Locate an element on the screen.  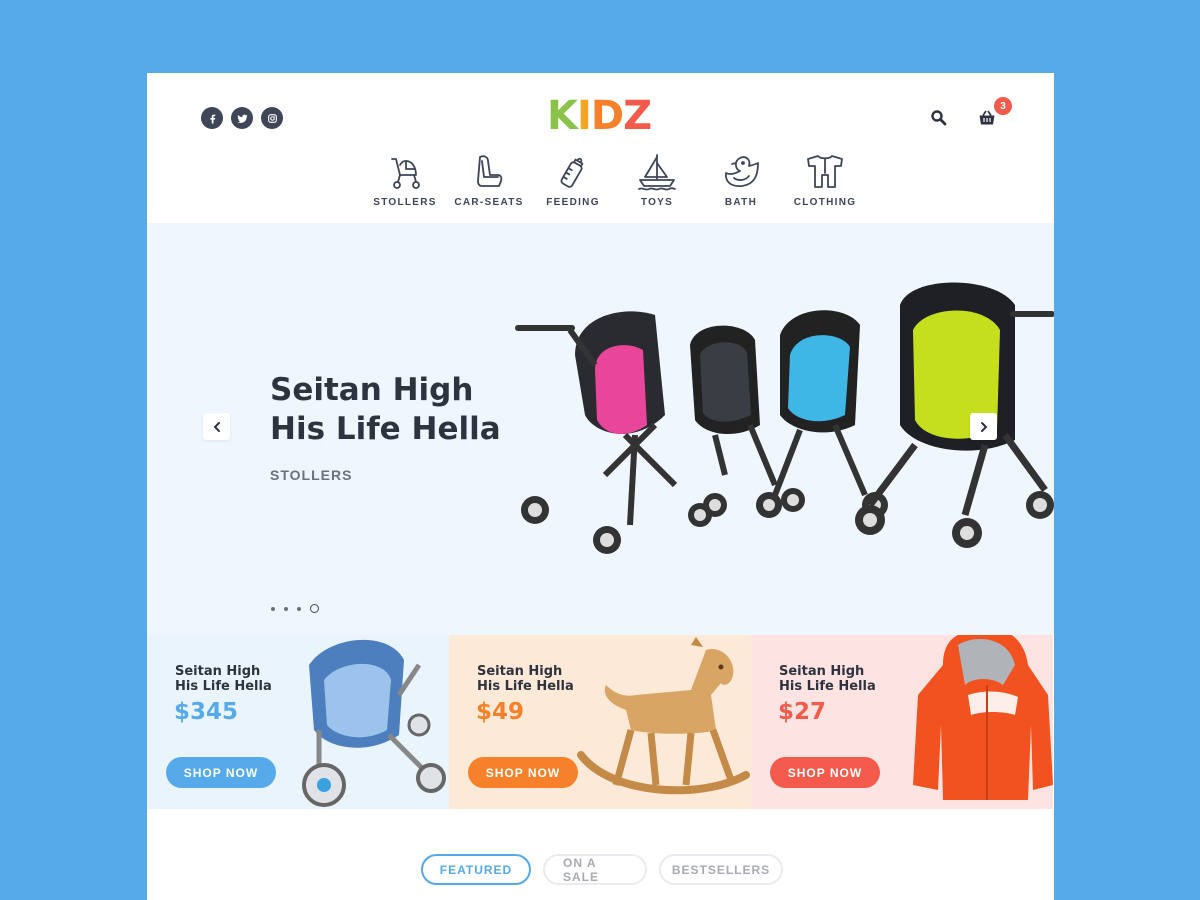
logo-letter: K is located at coordinates (562, 116).